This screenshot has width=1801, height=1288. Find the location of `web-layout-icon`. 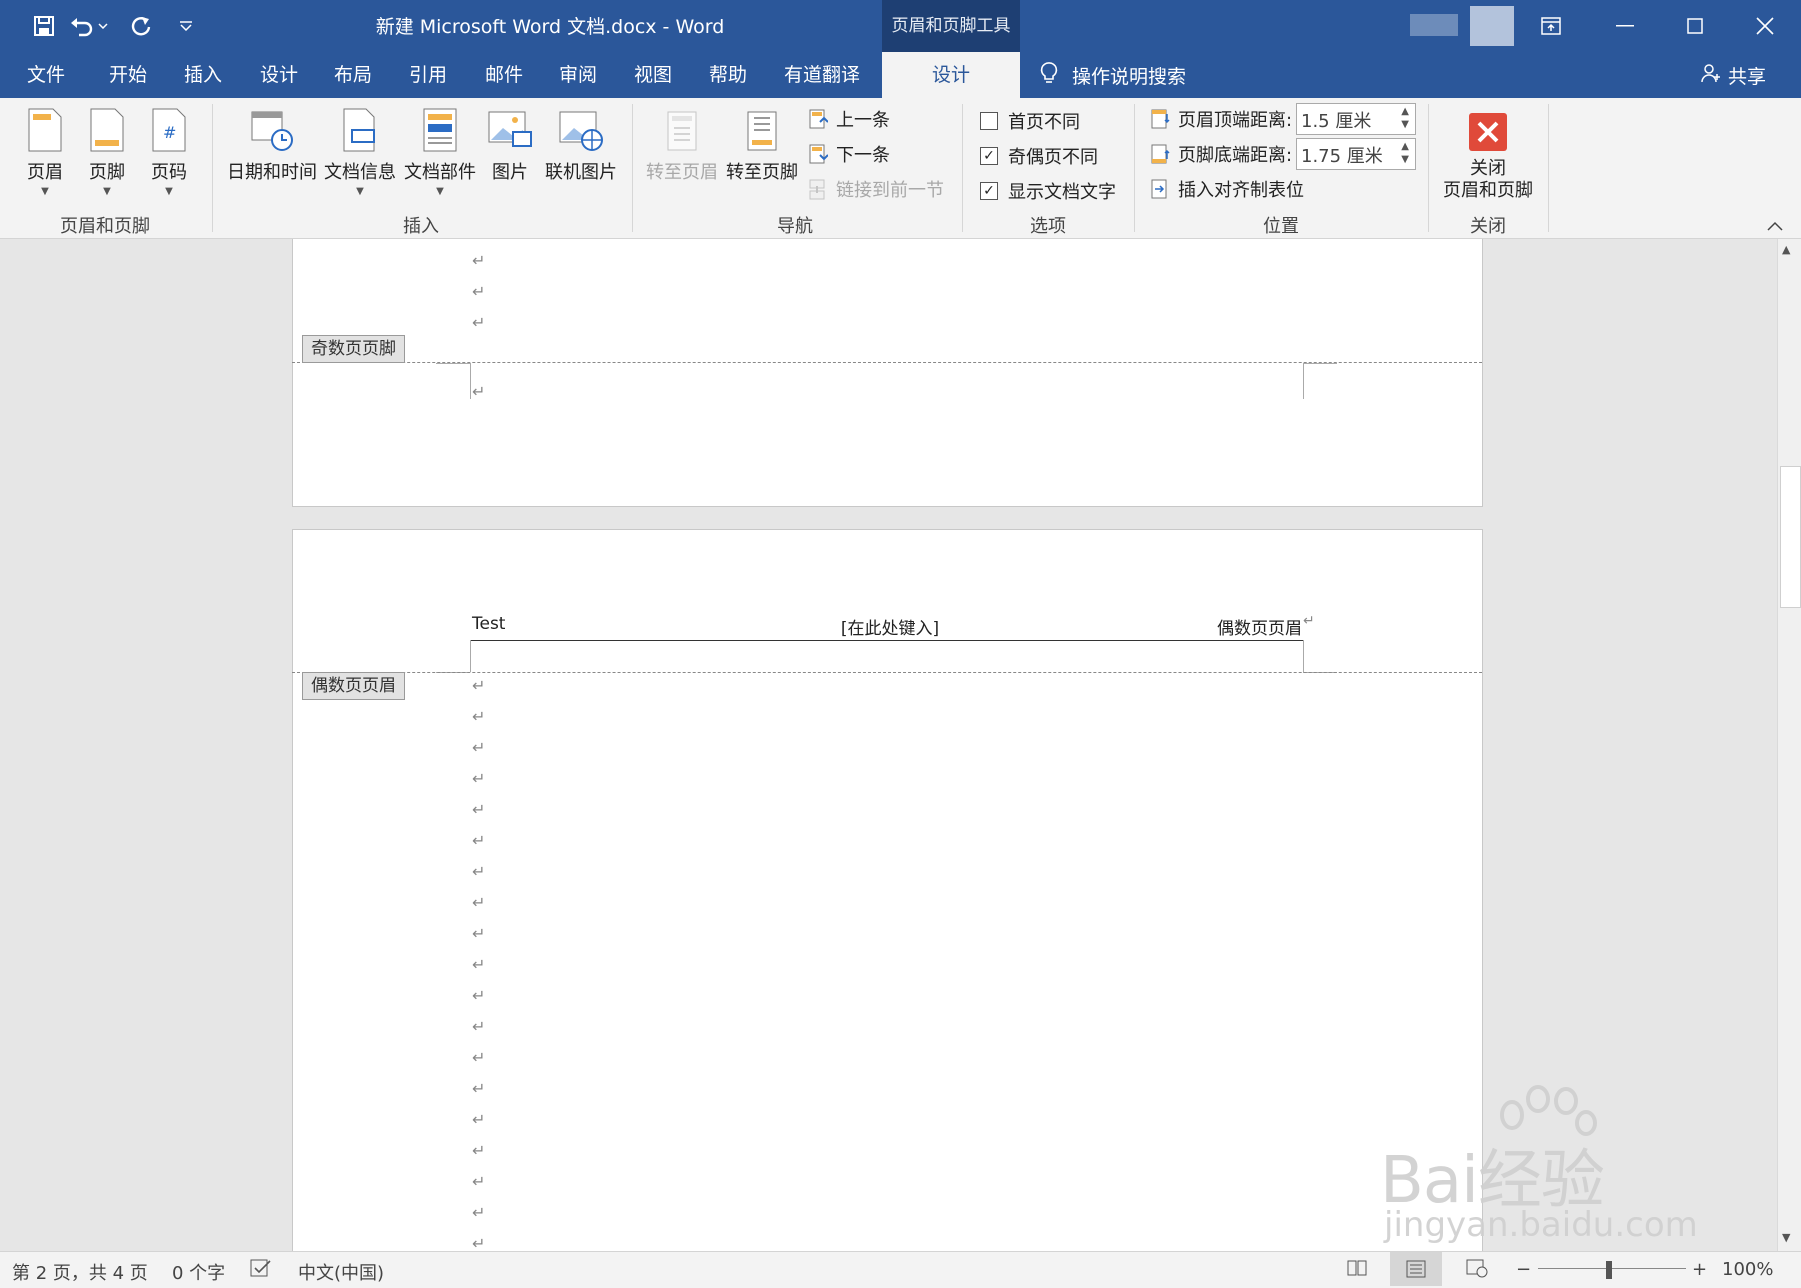

web-layout-icon is located at coordinates (1477, 1270).